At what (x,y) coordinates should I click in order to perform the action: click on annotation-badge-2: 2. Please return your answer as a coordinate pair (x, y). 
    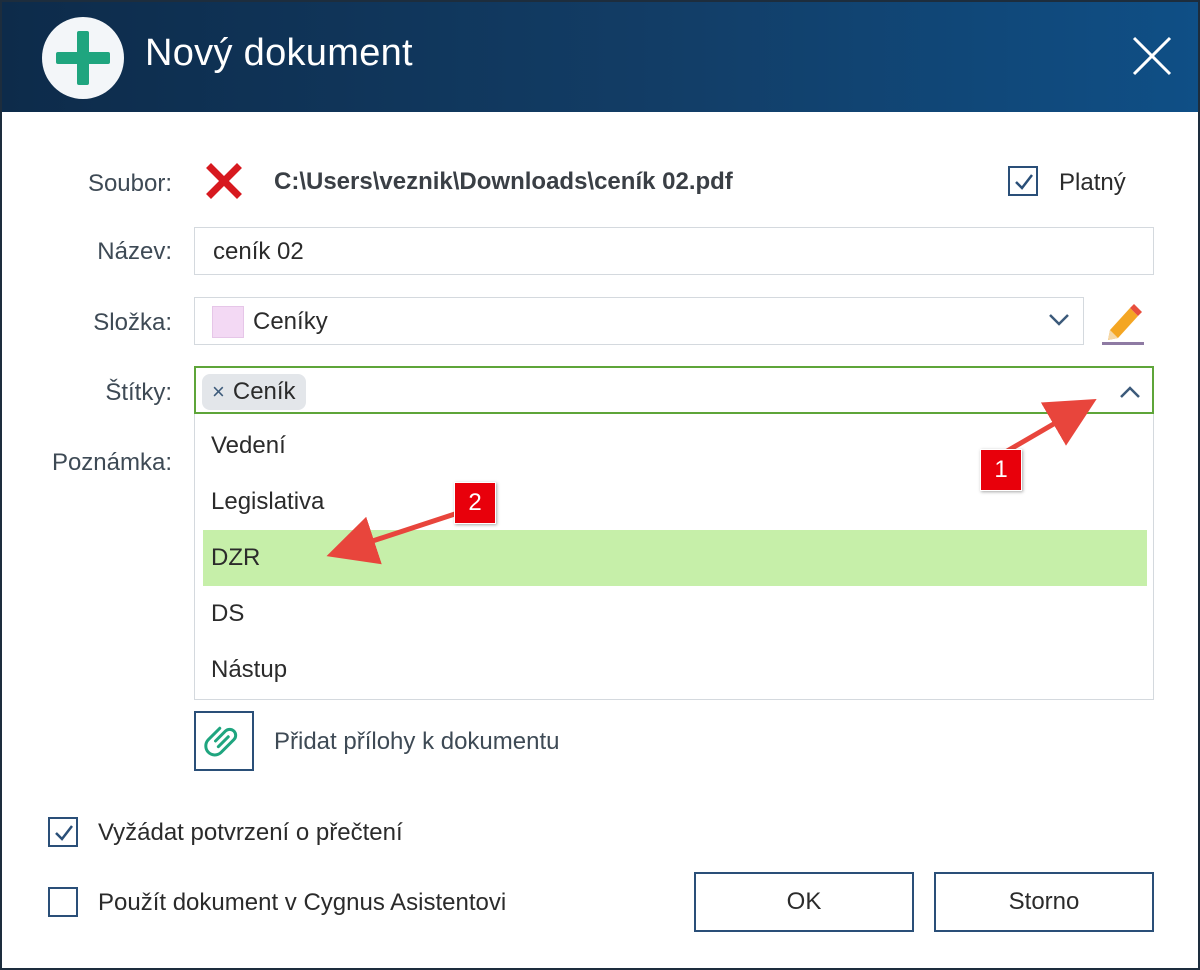
    Looking at the image, I should click on (475, 503).